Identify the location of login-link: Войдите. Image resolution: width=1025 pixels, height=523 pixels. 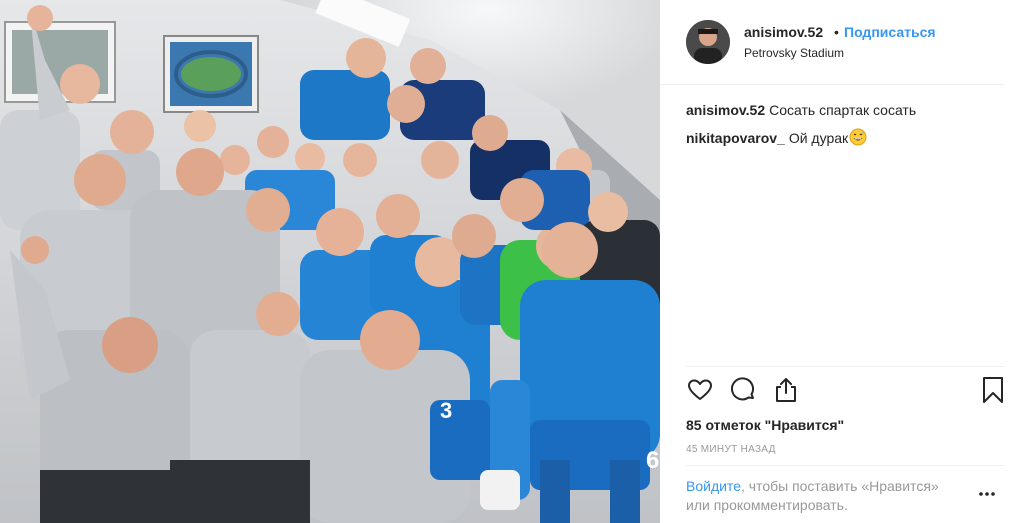
(713, 486).